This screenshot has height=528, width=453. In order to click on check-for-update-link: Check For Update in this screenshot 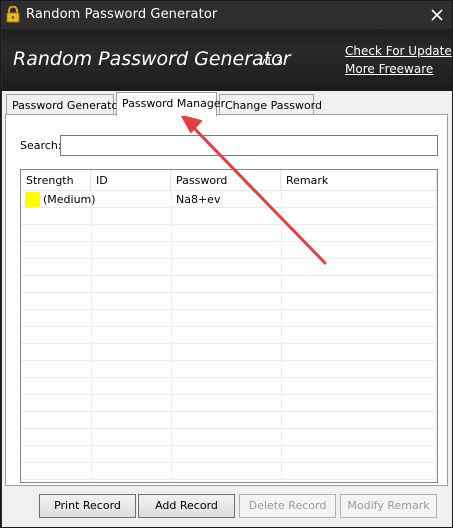, I will do `click(398, 51)`.